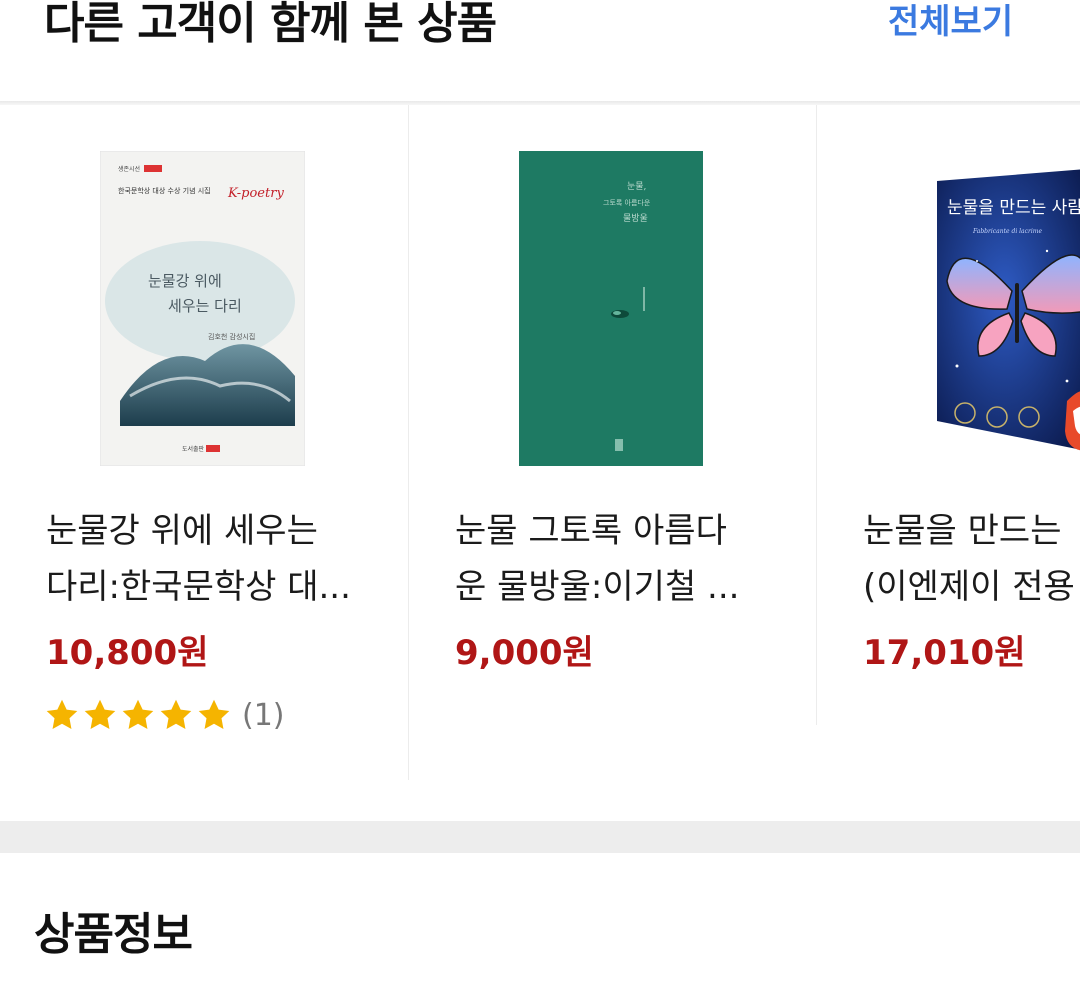 The height and width of the screenshot is (987, 1080). Describe the element at coordinates (540, 837) in the screenshot. I see `section-separator` at that location.